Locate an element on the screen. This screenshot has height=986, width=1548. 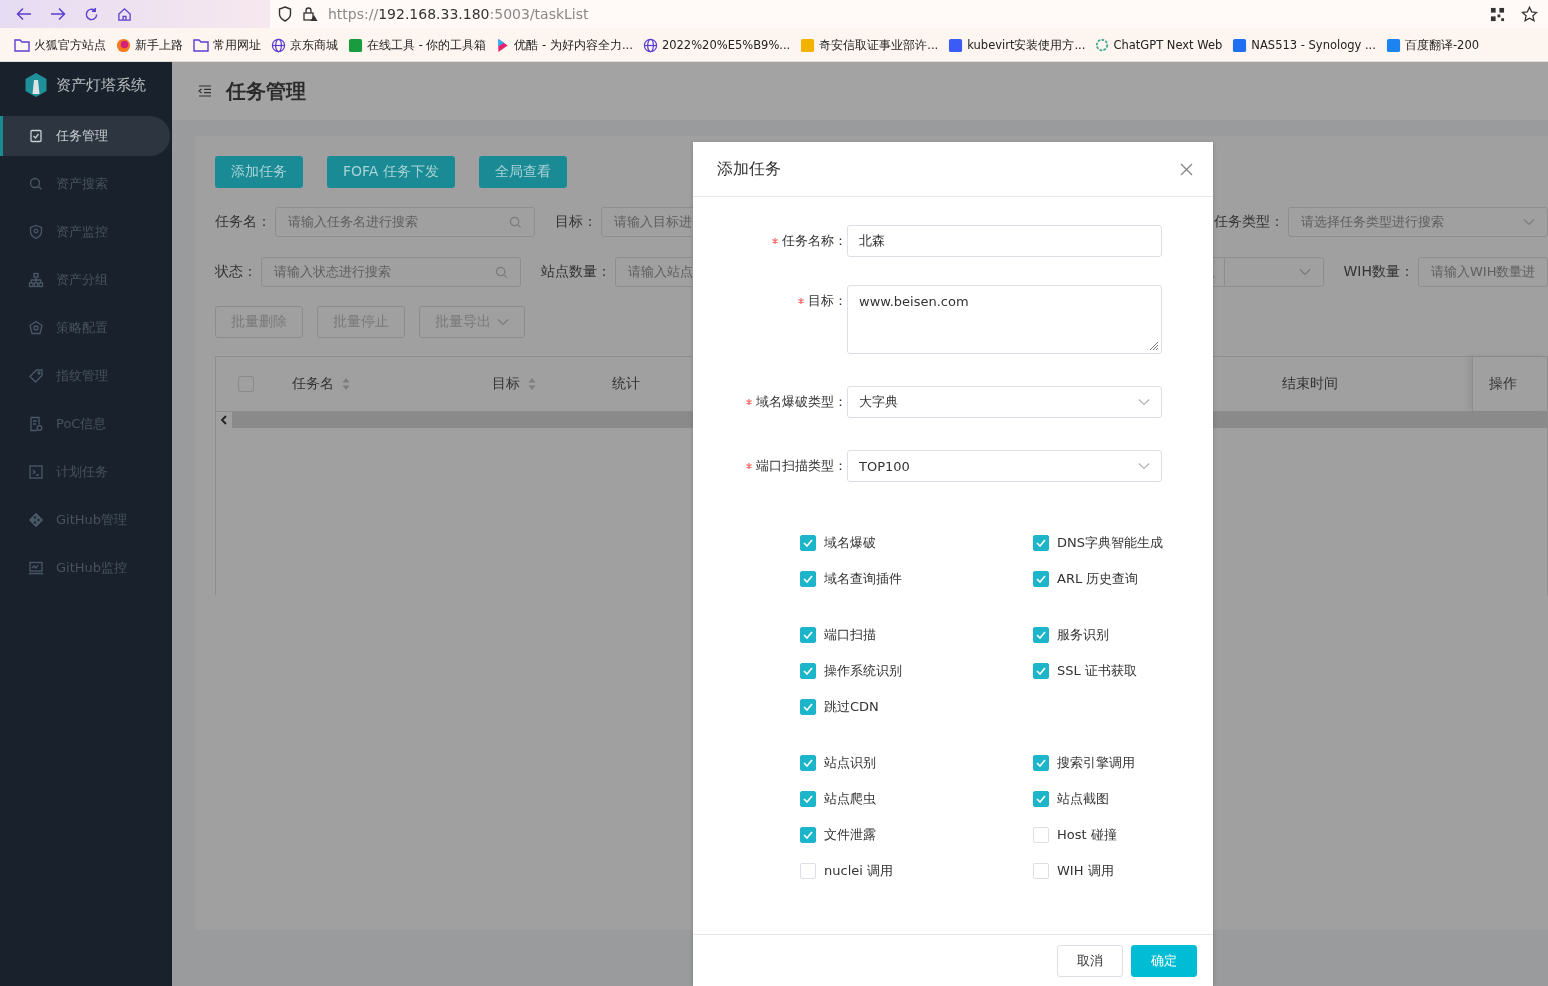
bookmark-link: 京东商城 is located at coordinates (314, 45).